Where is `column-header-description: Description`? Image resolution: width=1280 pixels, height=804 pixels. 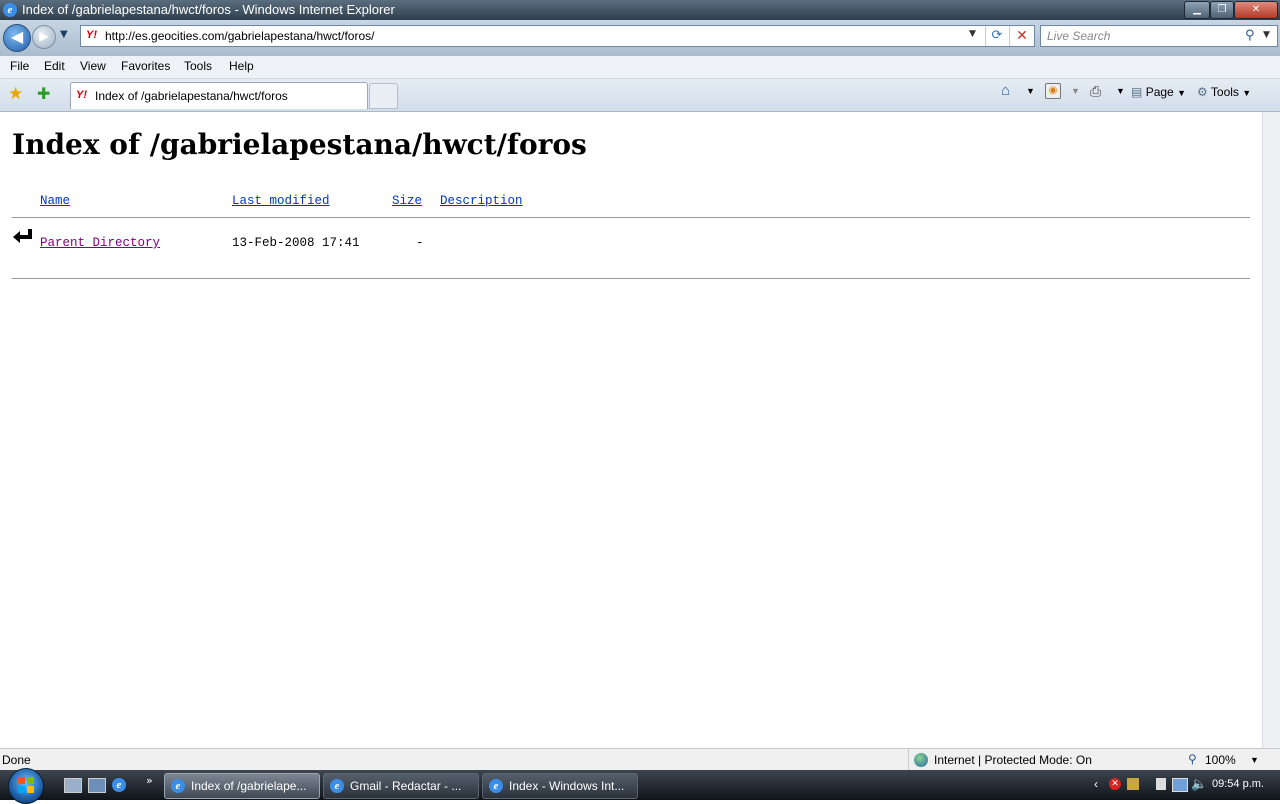
column-header-description: Description is located at coordinates (481, 201).